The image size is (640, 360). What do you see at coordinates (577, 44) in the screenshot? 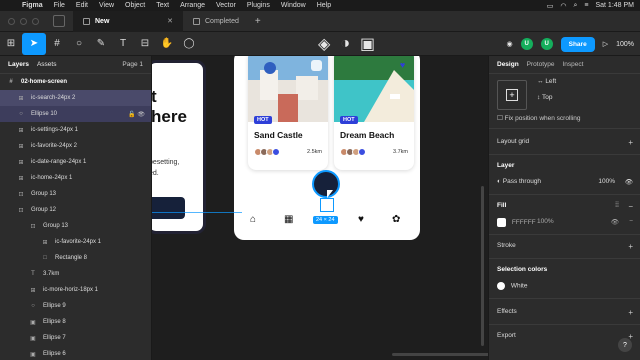
I see `share-button: Share` at bounding box center [577, 44].